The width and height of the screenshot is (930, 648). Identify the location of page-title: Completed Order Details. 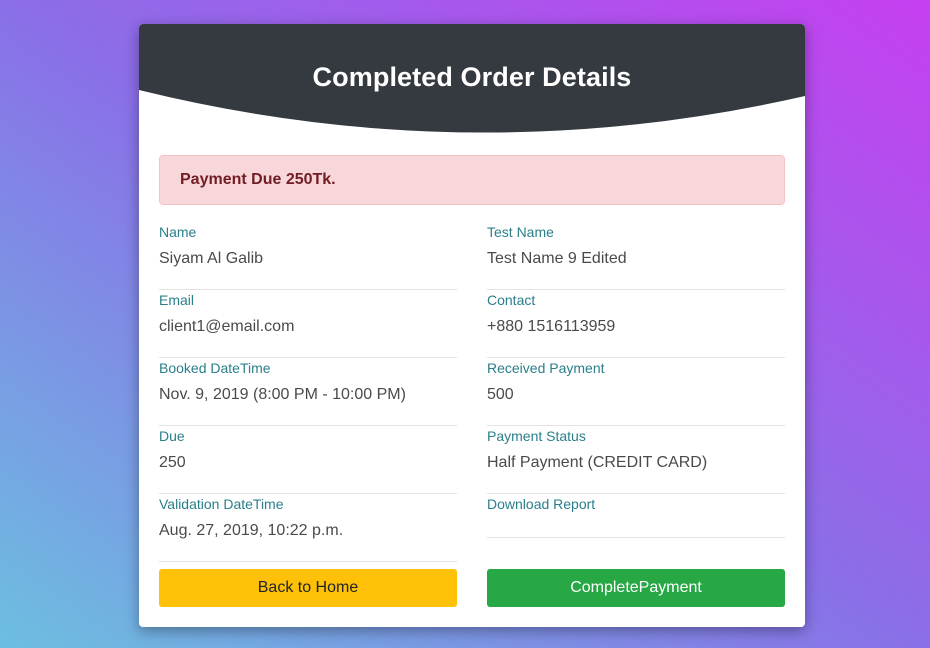
(472, 77).